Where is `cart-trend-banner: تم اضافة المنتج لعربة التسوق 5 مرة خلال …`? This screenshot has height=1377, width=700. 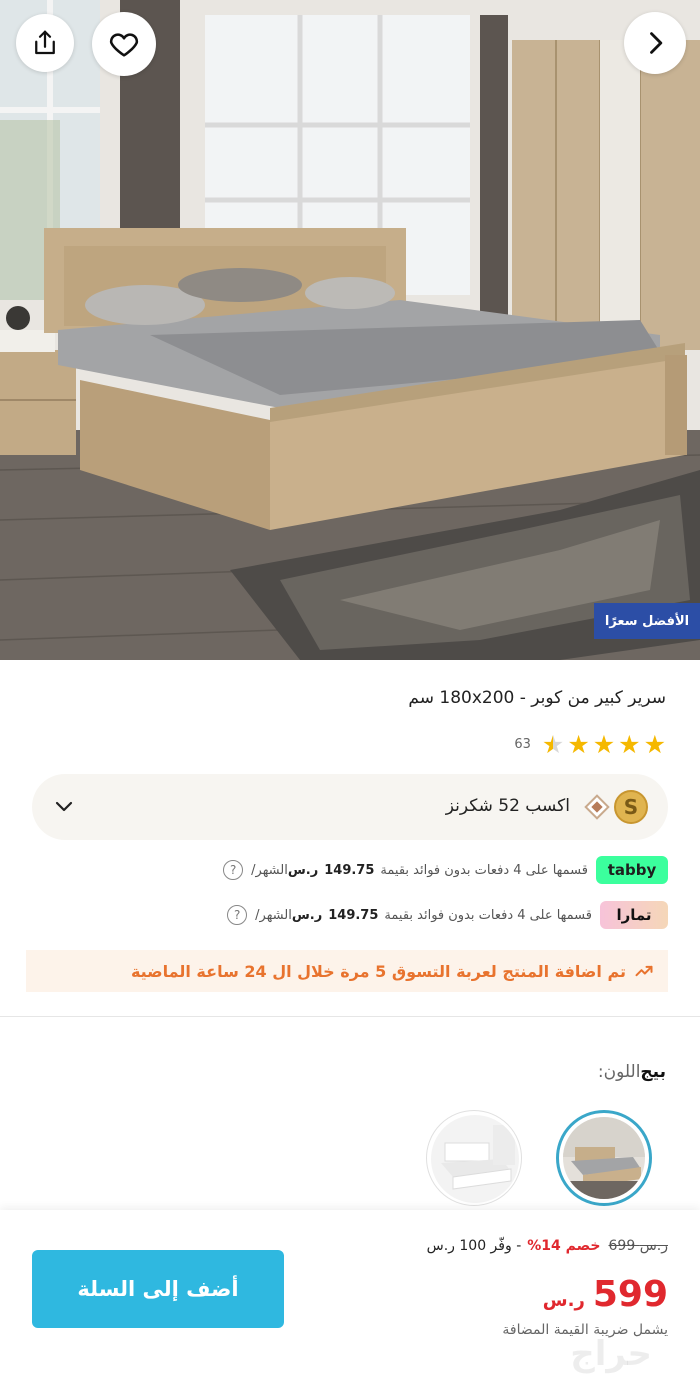
cart-trend-banner: تم اضافة المنتج لعربة التسوق 5 مرة خلال … is located at coordinates (347, 971).